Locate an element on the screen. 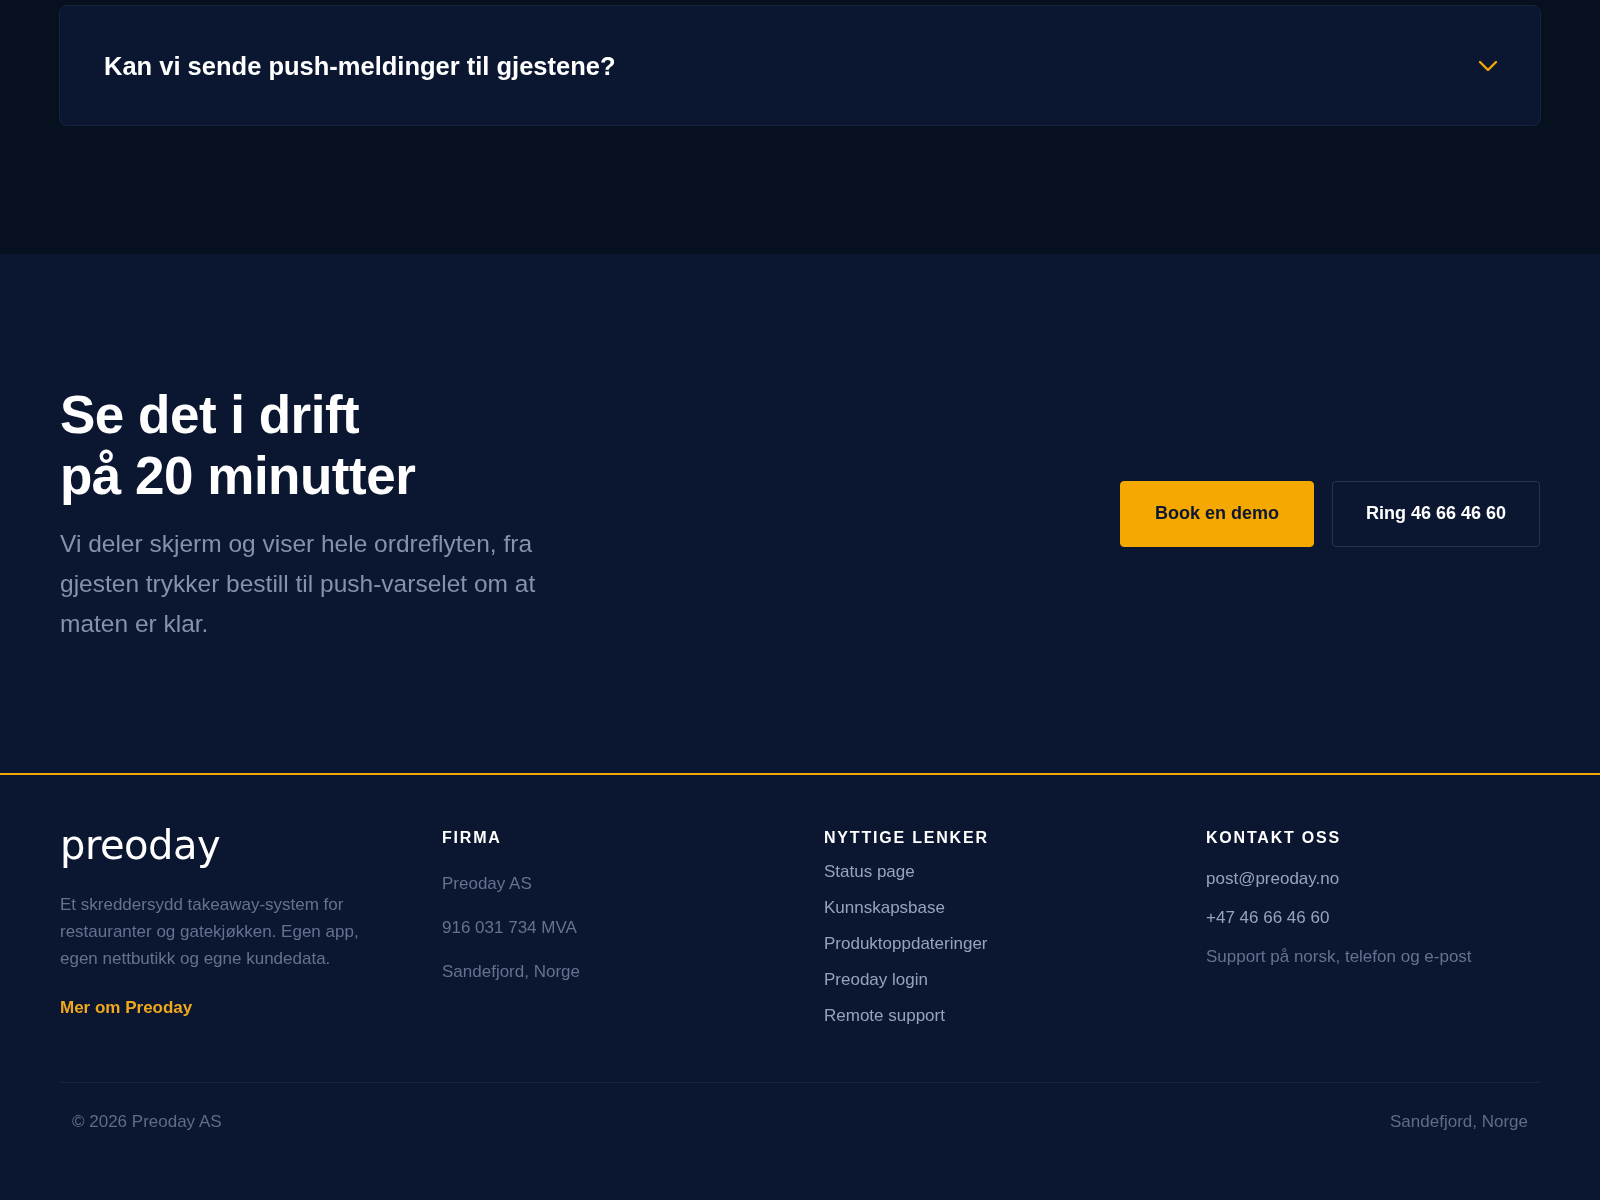 Image resolution: width=1600 pixels, height=1200 pixels. footer-text: Sandefjord, Norge is located at coordinates (511, 972).